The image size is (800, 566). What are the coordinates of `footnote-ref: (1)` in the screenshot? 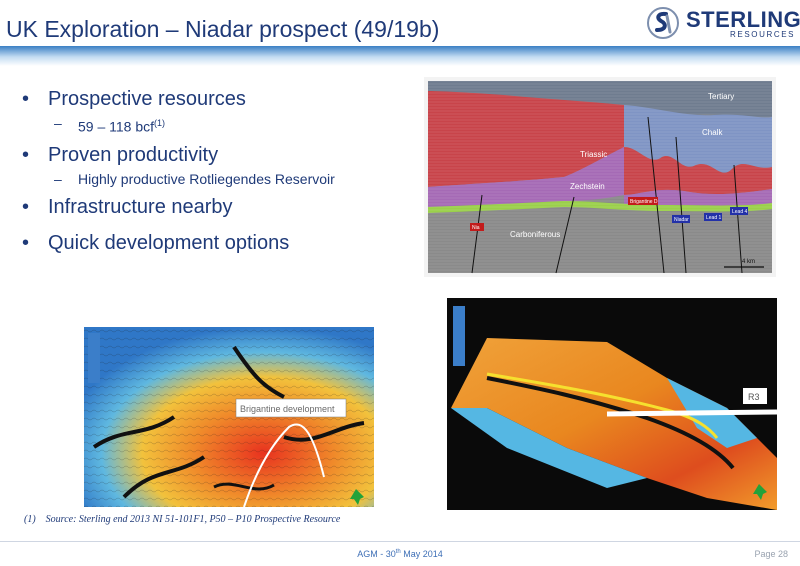 It's located at (160, 123).